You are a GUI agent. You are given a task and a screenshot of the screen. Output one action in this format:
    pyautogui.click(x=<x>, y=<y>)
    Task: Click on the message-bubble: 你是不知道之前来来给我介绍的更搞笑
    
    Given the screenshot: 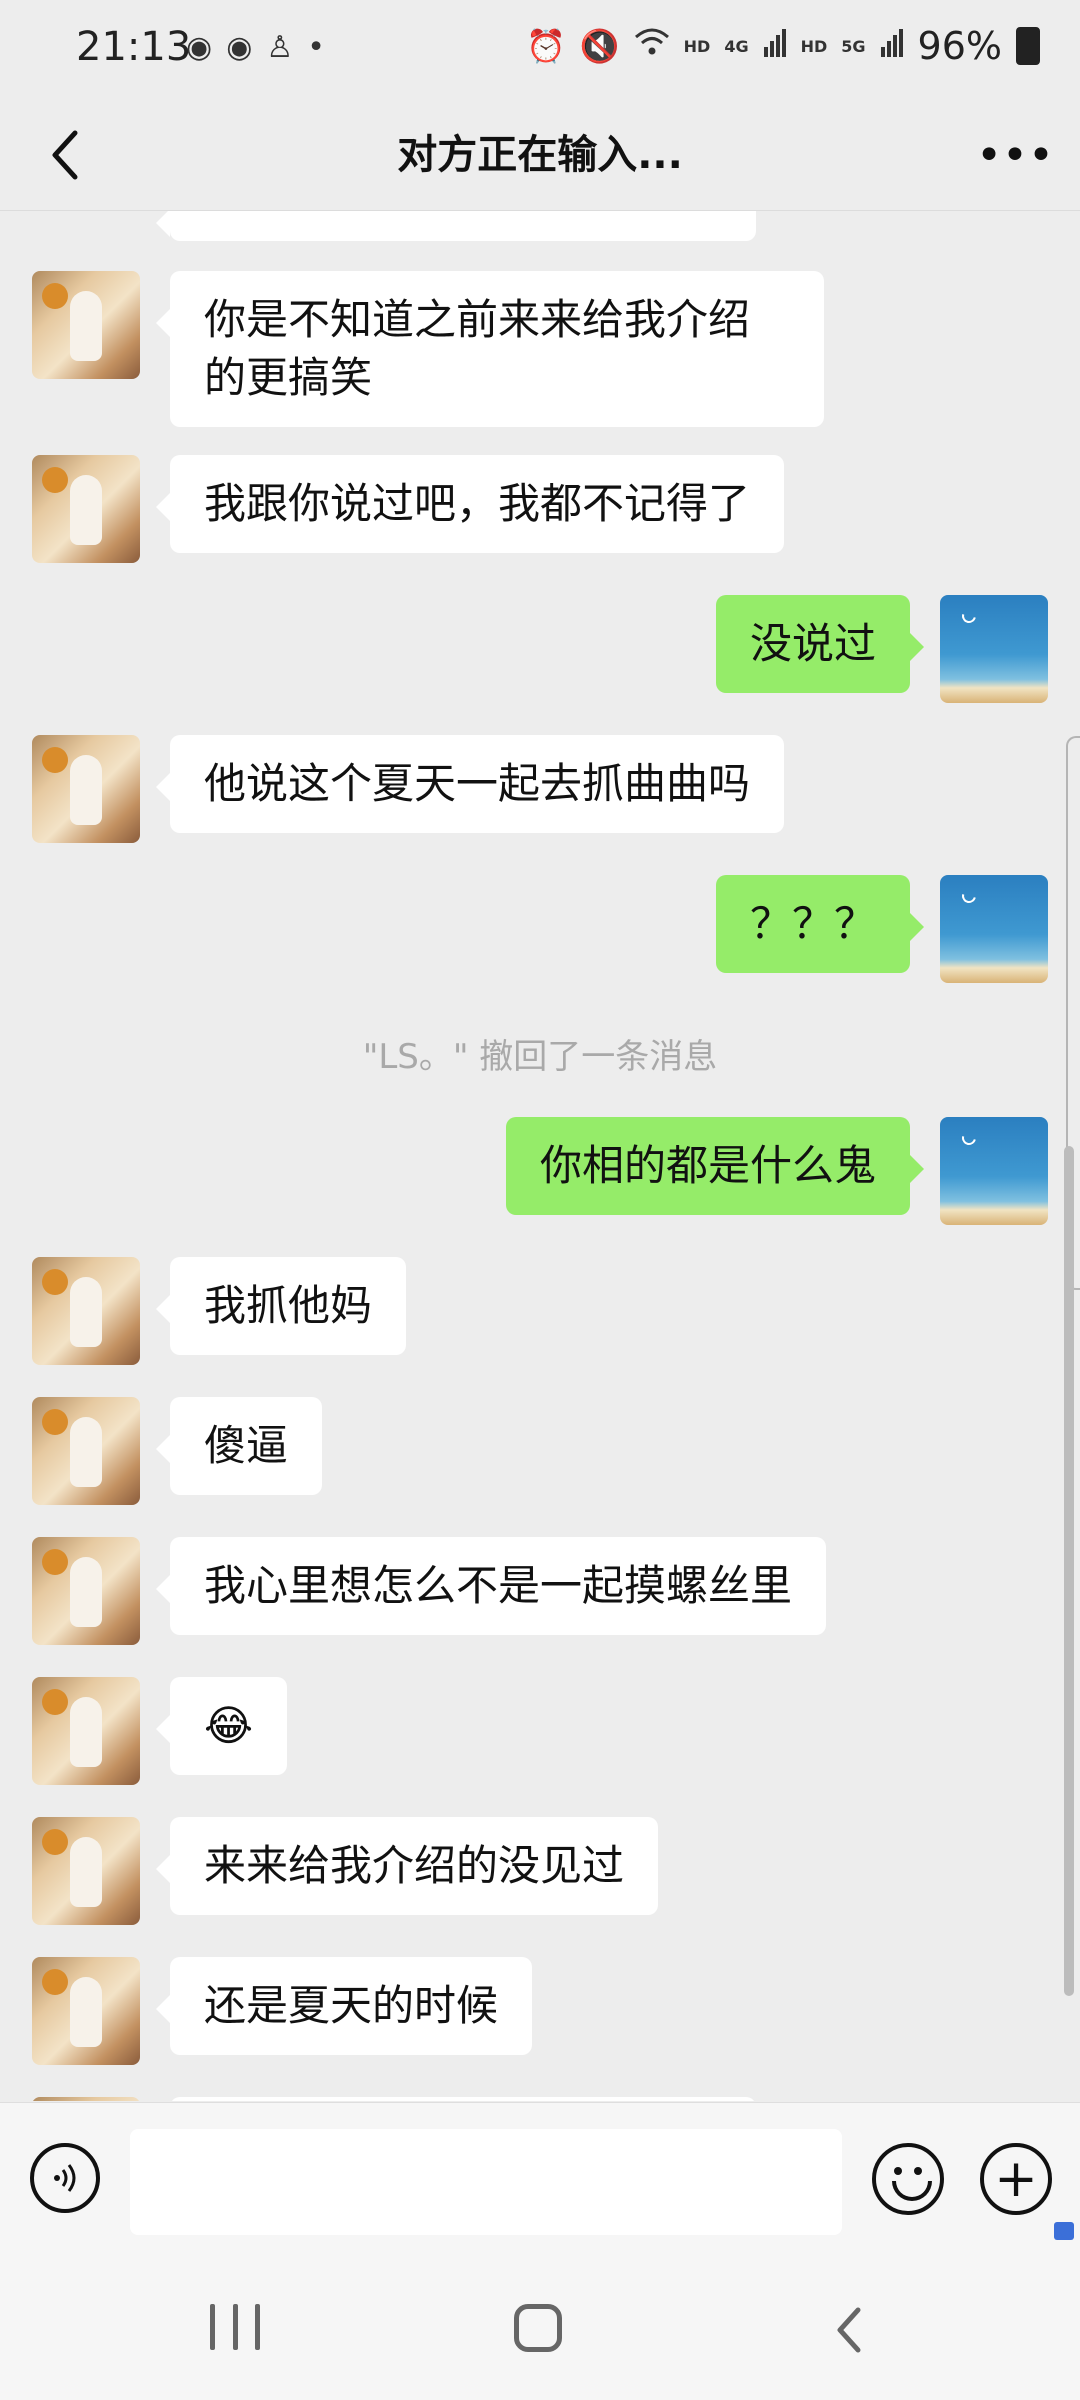 What is the action you would take?
    pyautogui.click(x=490, y=349)
    